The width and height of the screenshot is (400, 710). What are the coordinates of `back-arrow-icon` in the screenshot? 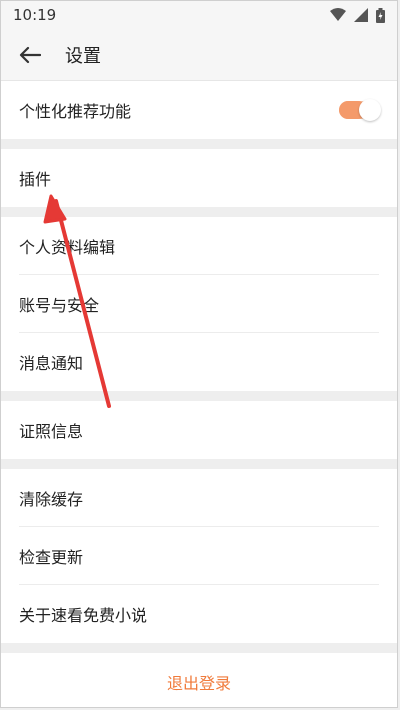 It's located at (30, 54).